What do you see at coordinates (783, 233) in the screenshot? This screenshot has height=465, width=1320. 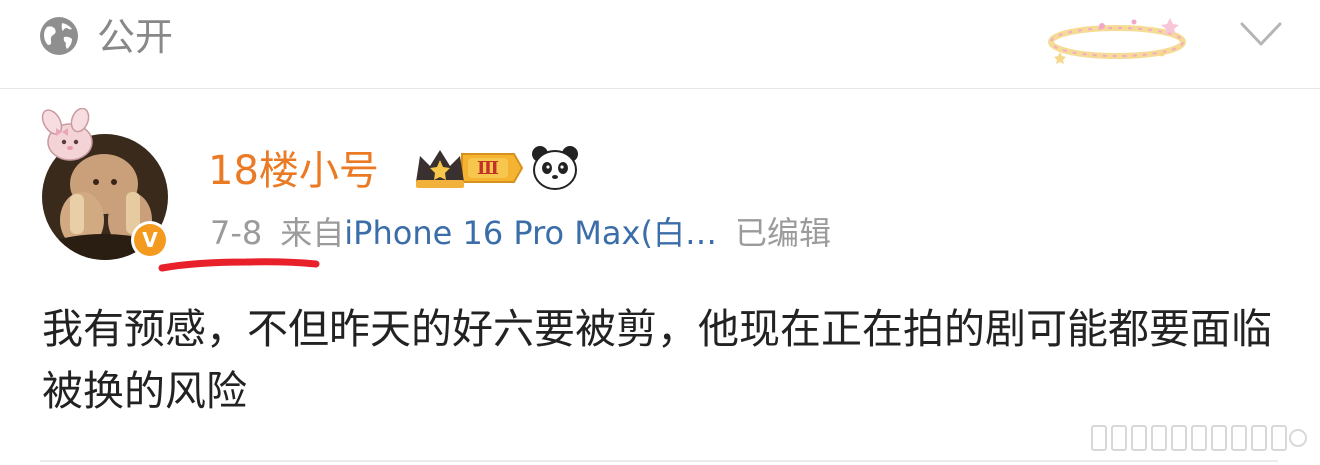 I see `edited-label: 已编辑` at bounding box center [783, 233].